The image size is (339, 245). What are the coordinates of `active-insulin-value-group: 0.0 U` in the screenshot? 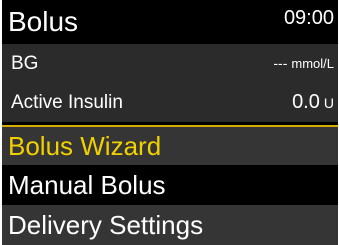 It's located at (313, 103).